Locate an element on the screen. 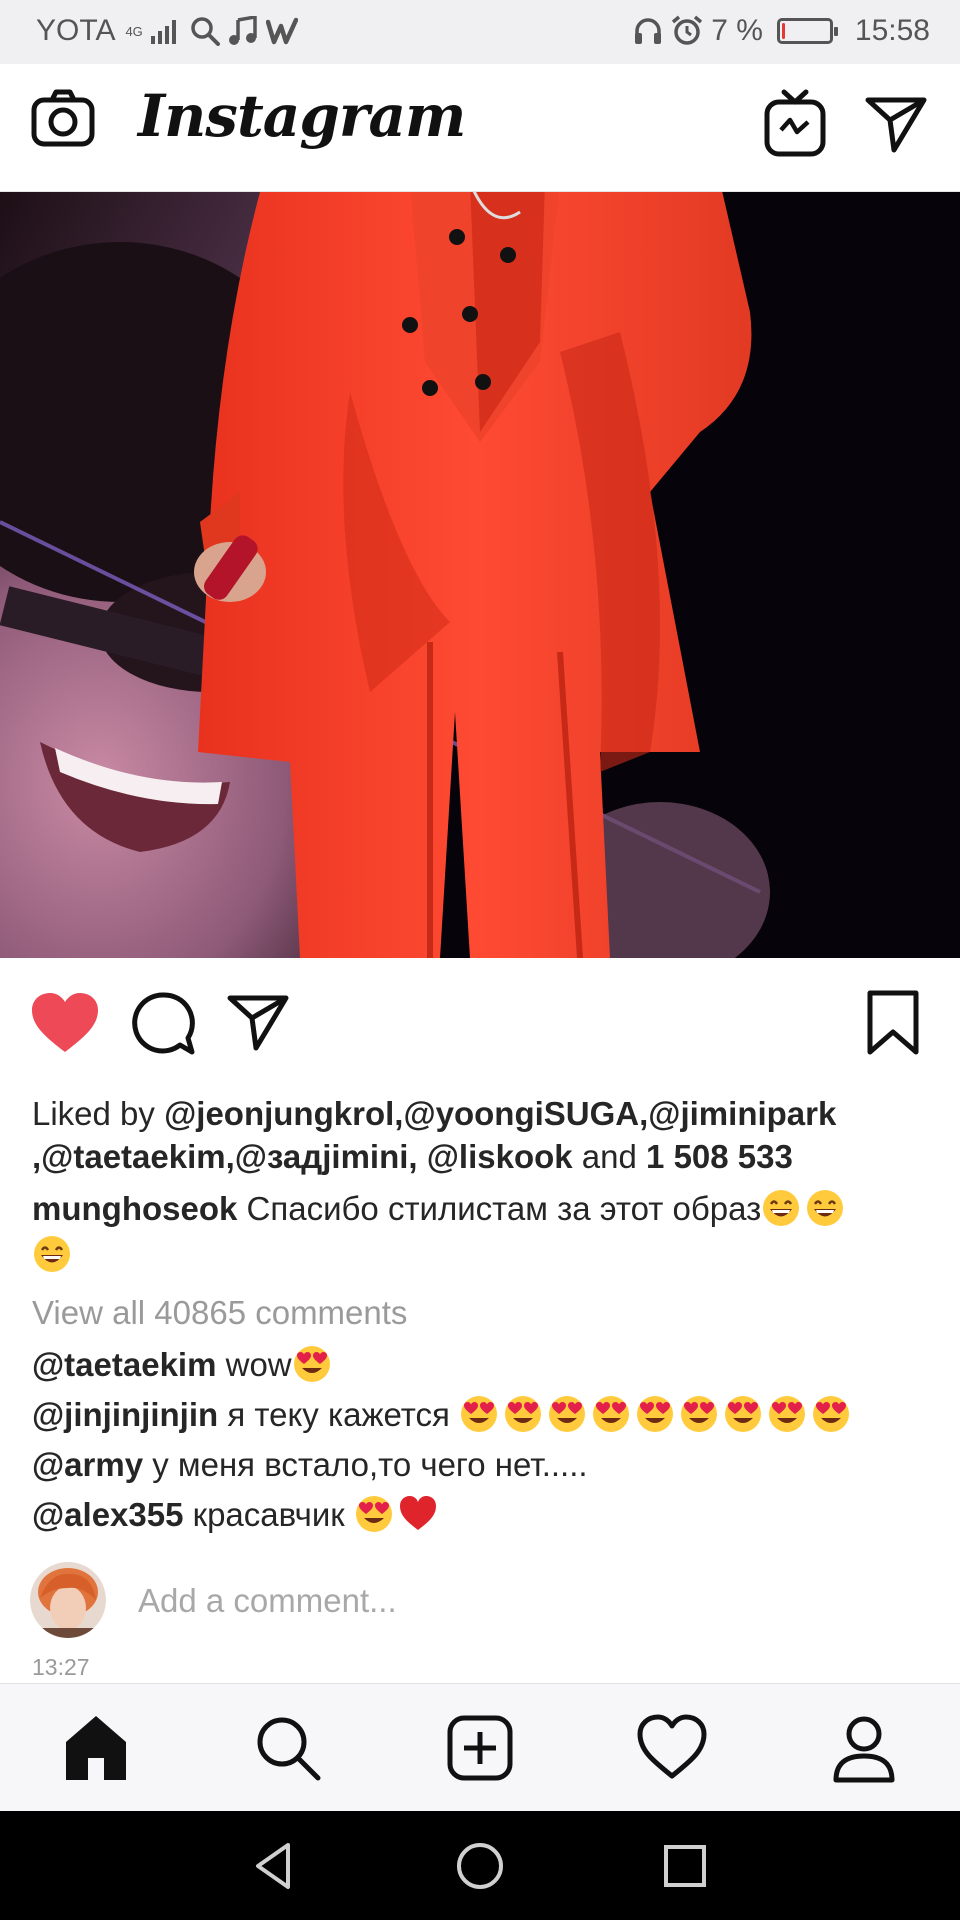 The image size is (960, 1920). post-actions is located at coordinates (480, 1018).